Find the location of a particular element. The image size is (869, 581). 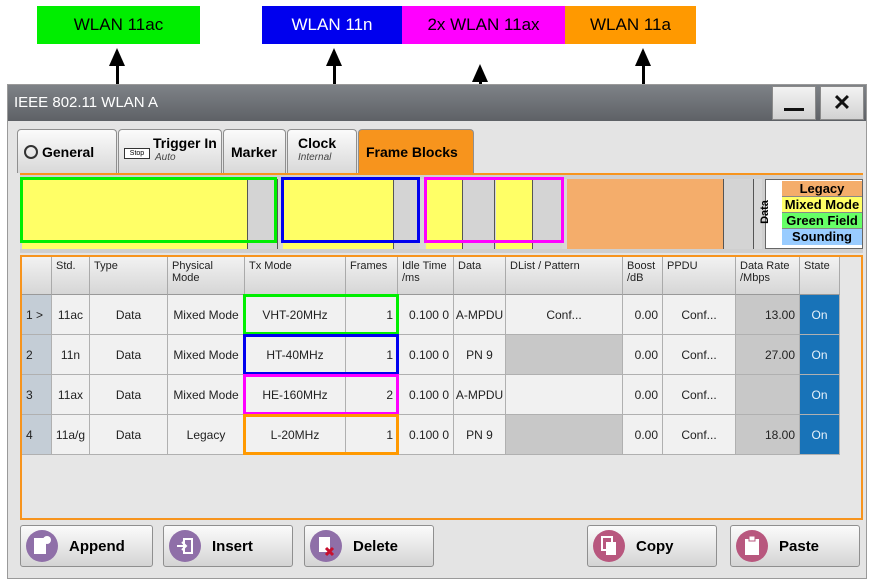

idle-block-11a is located at coordinates (738, 214).